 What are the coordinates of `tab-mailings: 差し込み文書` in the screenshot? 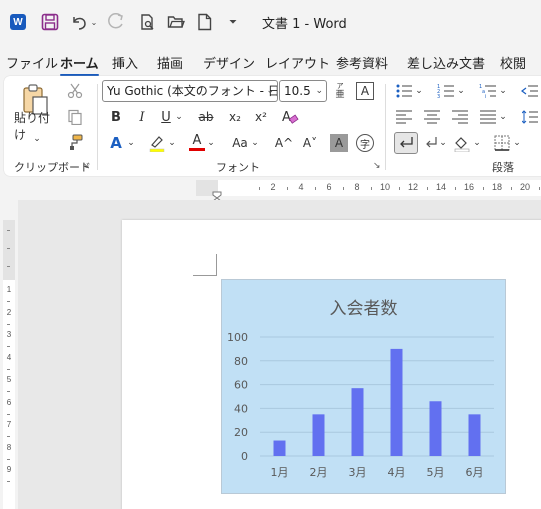 It's located at (446, 62).